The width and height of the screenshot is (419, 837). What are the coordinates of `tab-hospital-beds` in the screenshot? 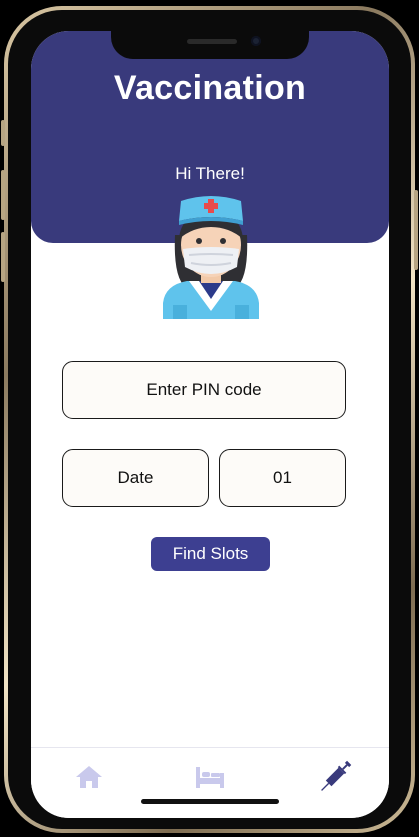 It's located at (210, 777).